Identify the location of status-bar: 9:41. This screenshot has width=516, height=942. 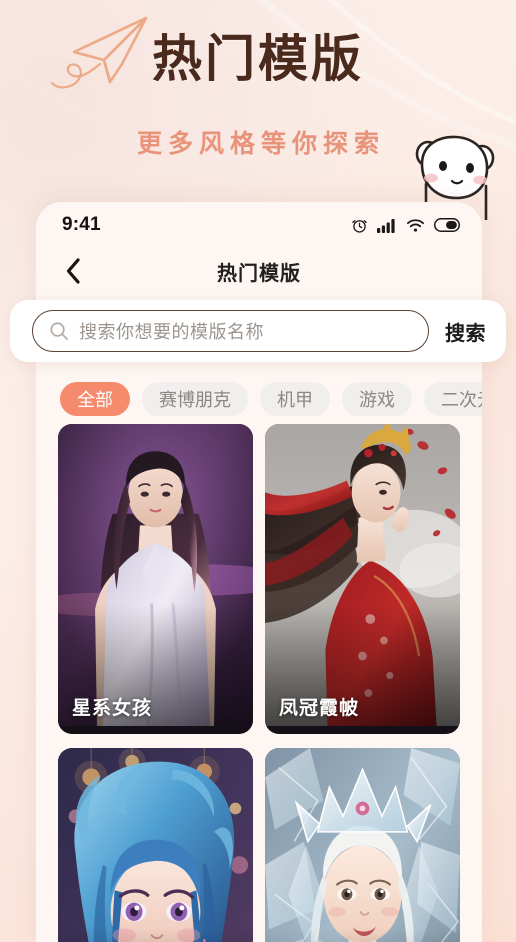
(259, 225).